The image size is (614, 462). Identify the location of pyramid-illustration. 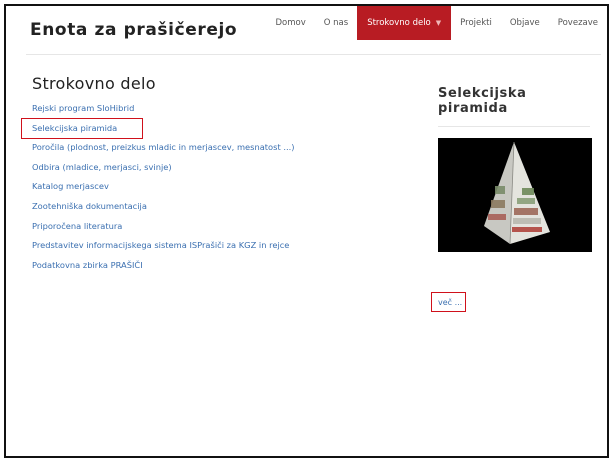
(515, 195).